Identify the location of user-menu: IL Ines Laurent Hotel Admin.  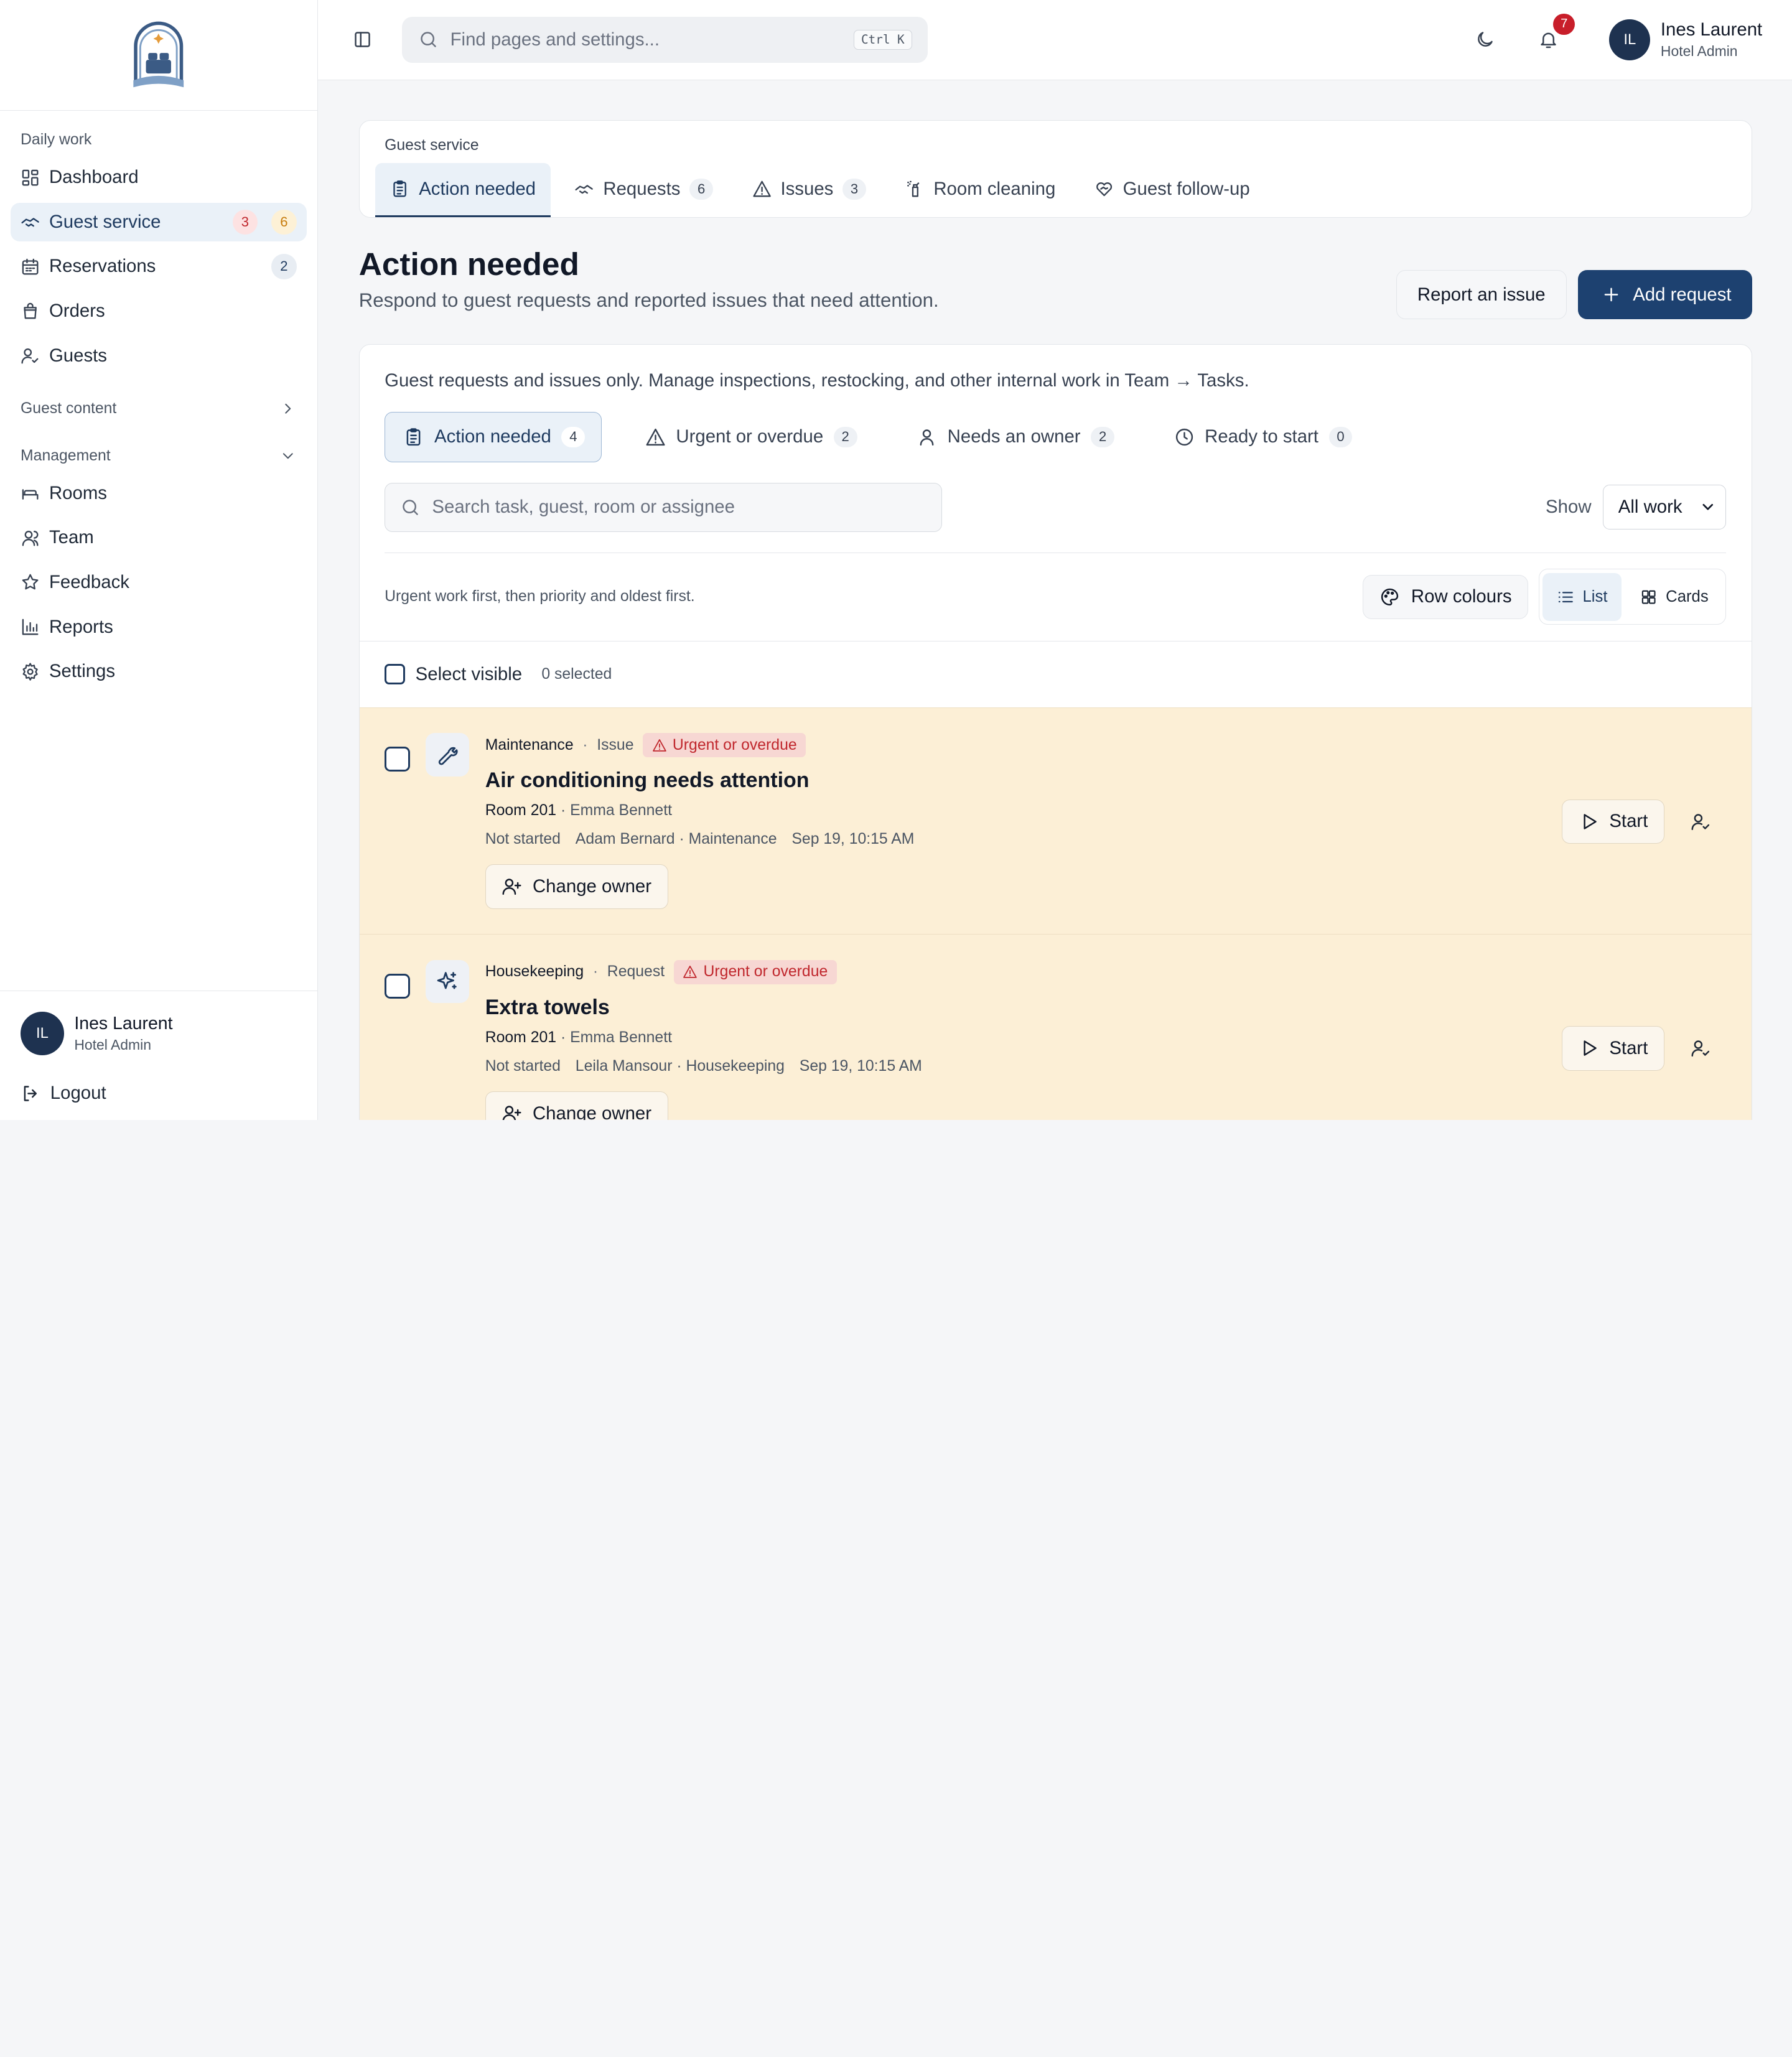
(1685, 39).